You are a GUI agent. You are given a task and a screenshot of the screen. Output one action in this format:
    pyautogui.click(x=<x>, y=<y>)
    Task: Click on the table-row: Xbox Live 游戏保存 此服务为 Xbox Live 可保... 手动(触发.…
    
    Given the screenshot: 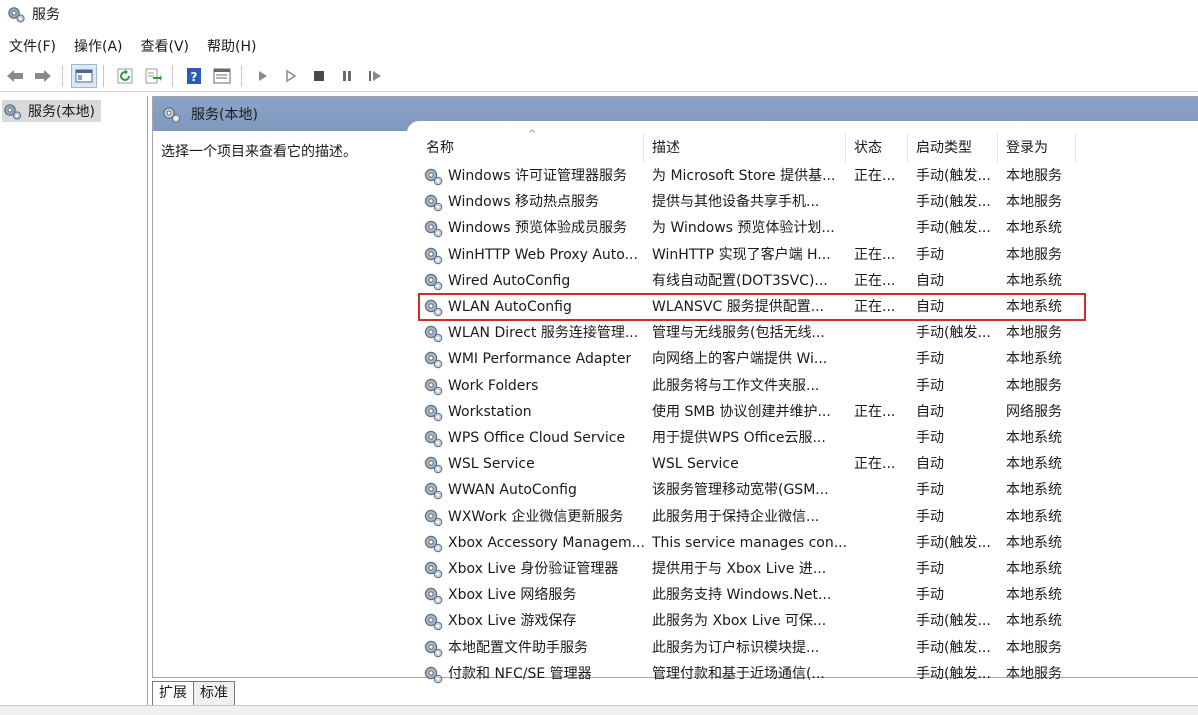 What is the action you would take?
    pyautogui.click(x=758, y=621)
    